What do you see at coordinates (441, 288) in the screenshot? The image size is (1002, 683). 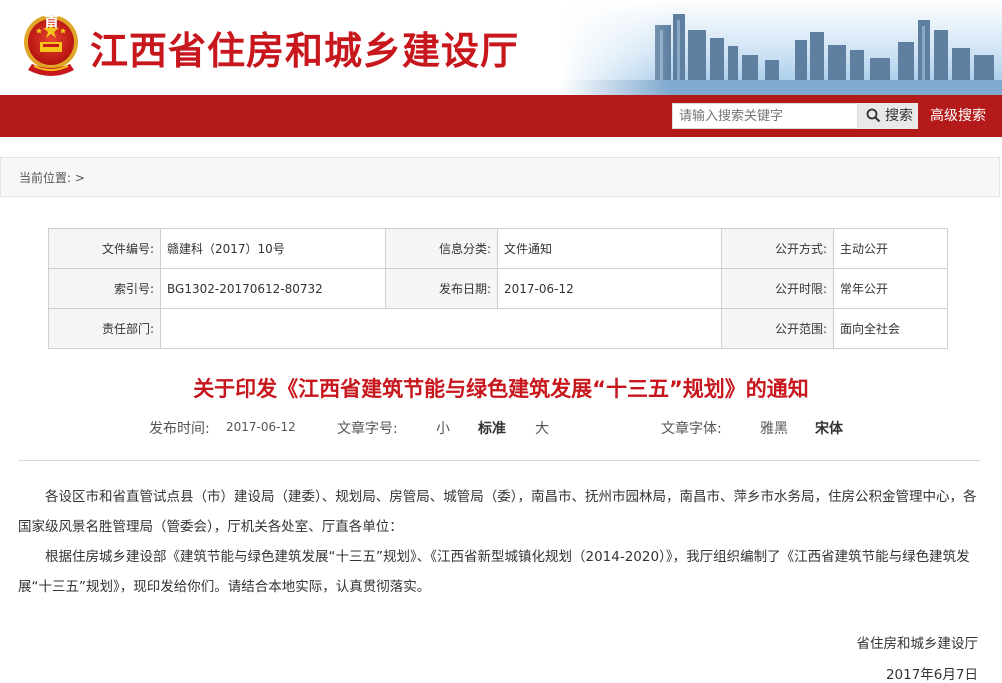 I see `meta-key: 发布日期:` at bounding box center [441, 288].